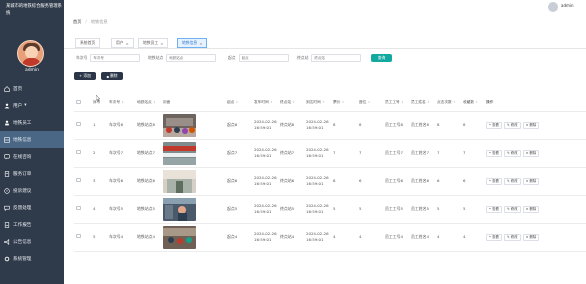  Describe the element at coordinates (32, 190) in the screenshot. I see `sidebar-item-complaint: 投诉建议` at that location.